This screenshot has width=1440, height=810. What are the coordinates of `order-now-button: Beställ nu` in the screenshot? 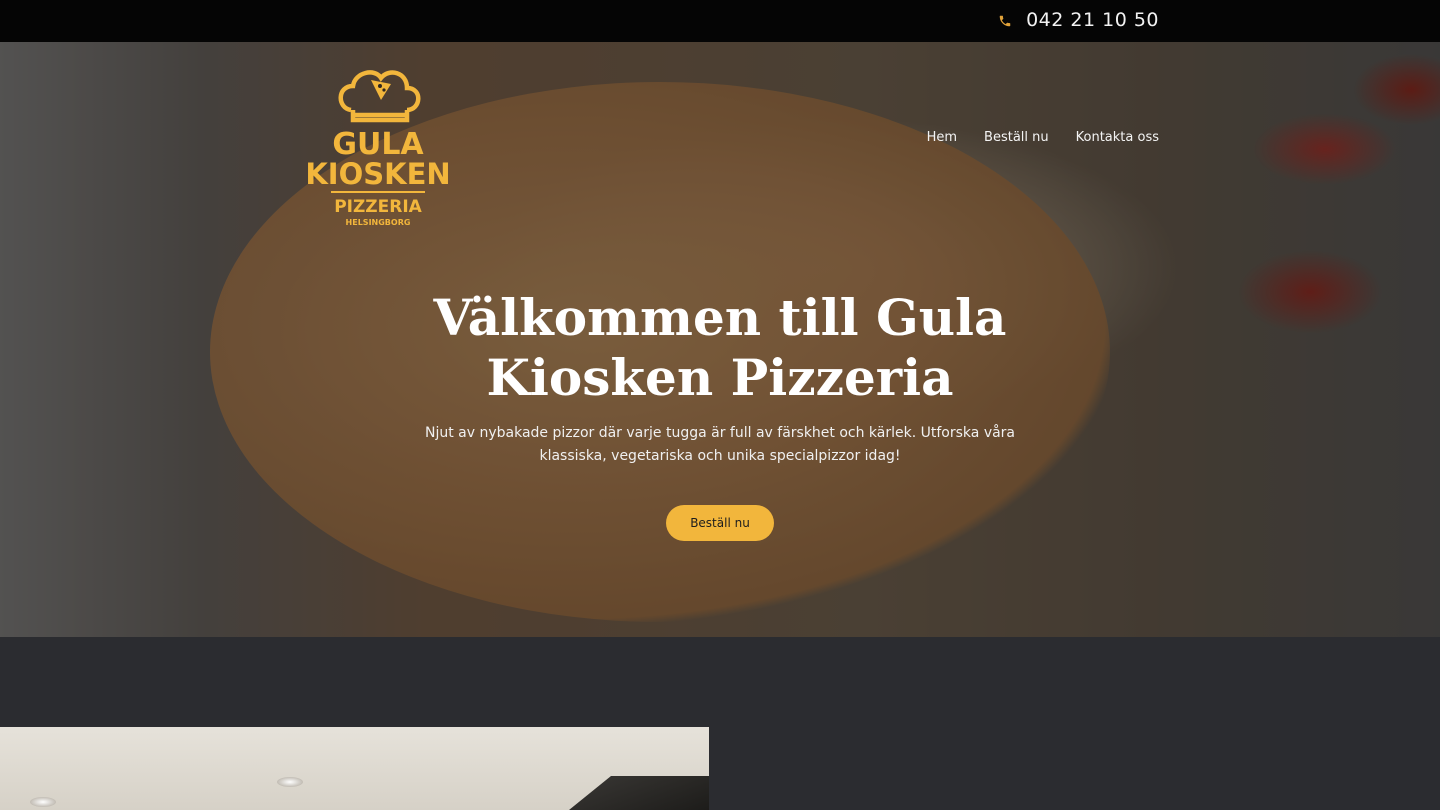 It's located at (720, 523).